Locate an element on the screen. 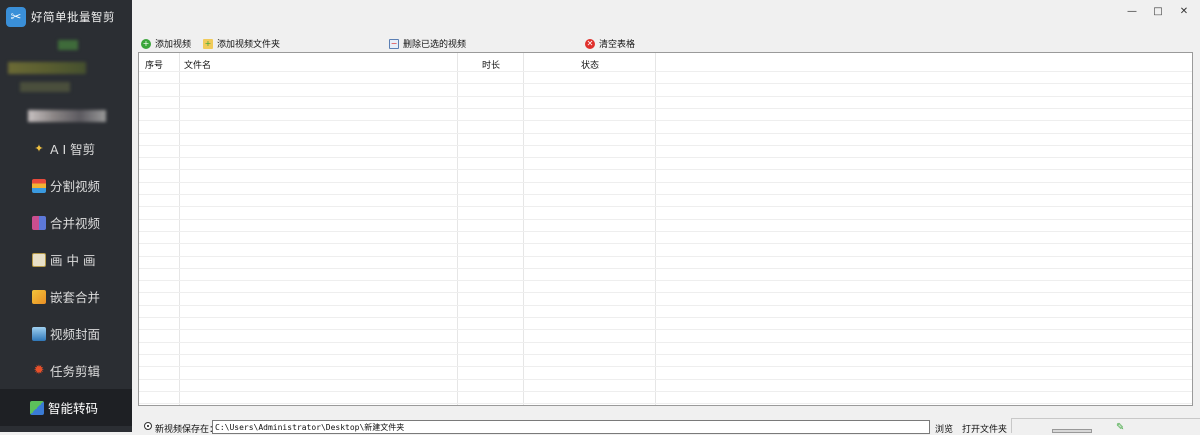 This screenshot has width=1200, height=435. sidebar-item-label: 合并视频 is located at coordinates (75, 223).